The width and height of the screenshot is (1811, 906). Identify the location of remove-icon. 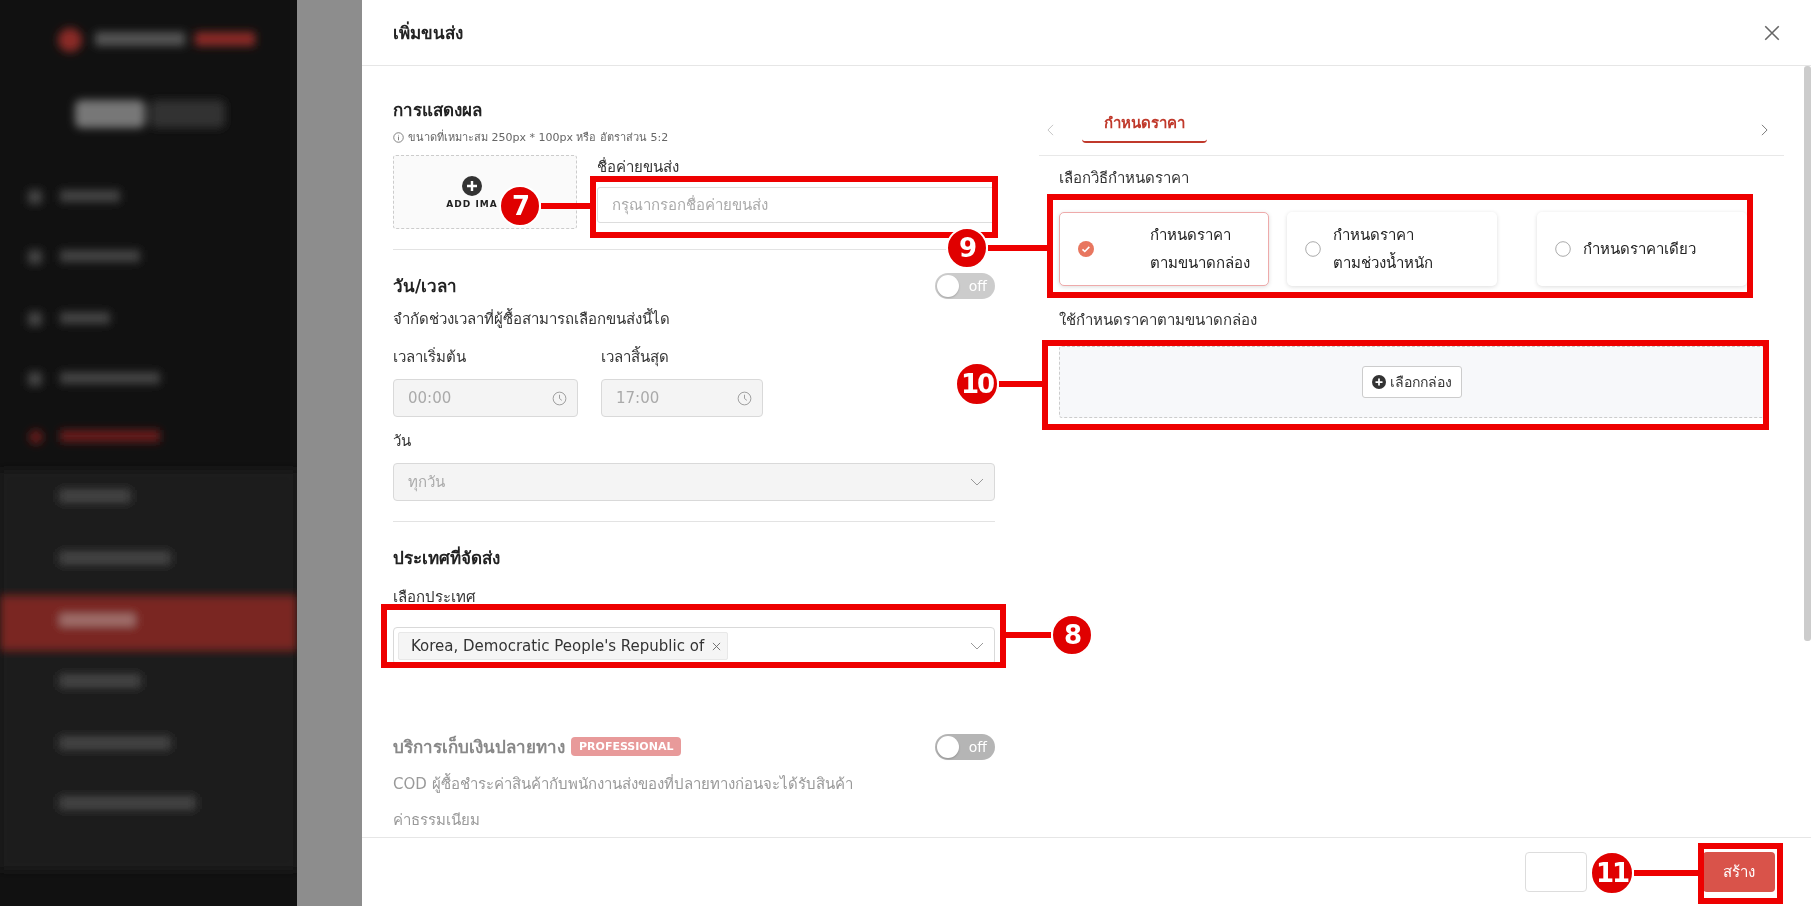
(717, 646).